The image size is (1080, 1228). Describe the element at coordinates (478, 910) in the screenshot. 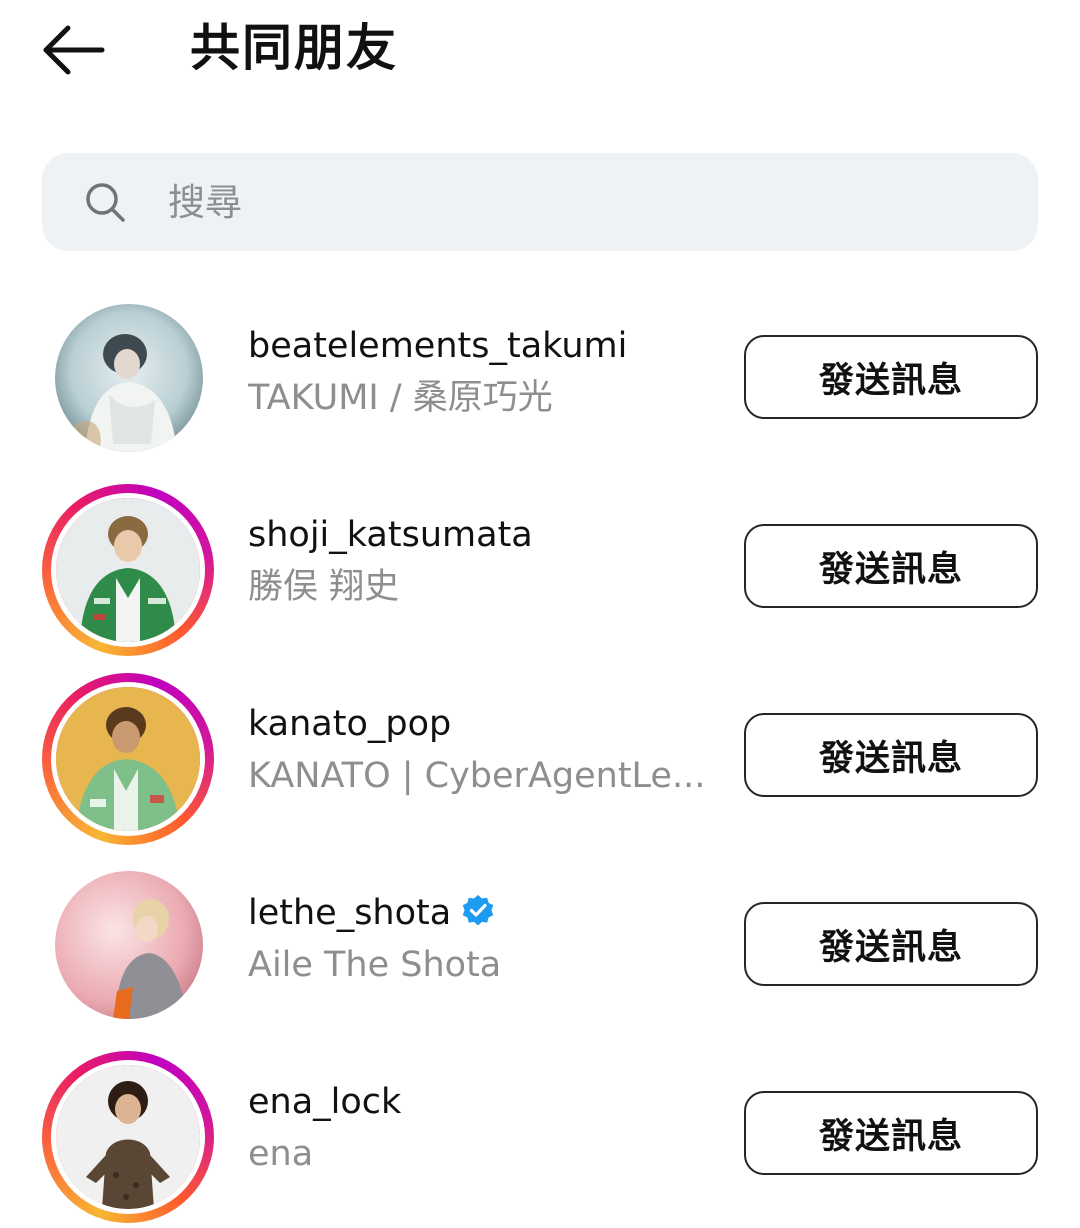

I see `verified-badge-icon` at that location.